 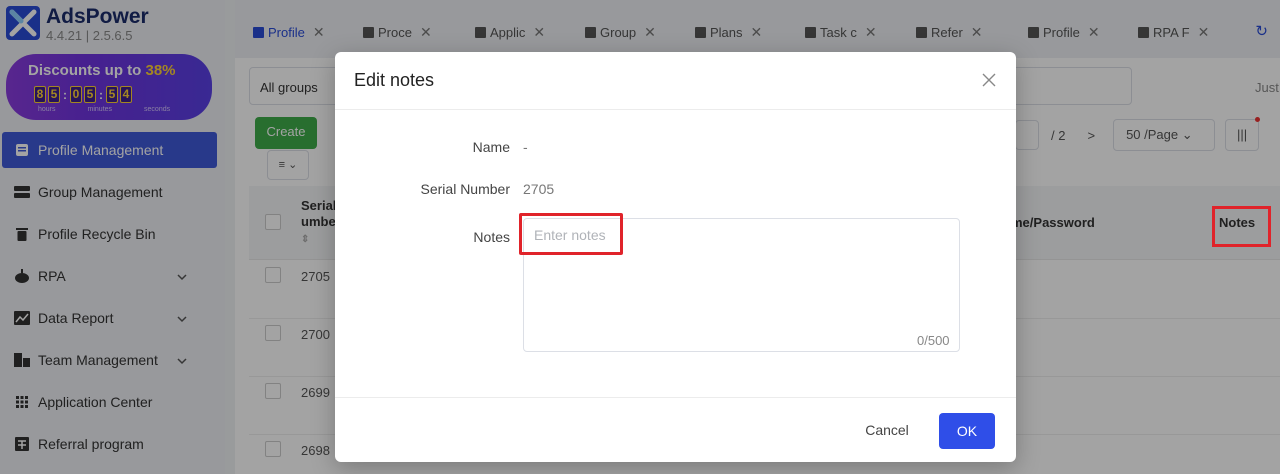 I want to click on ok-button: OK, so click(x=967, y=431).